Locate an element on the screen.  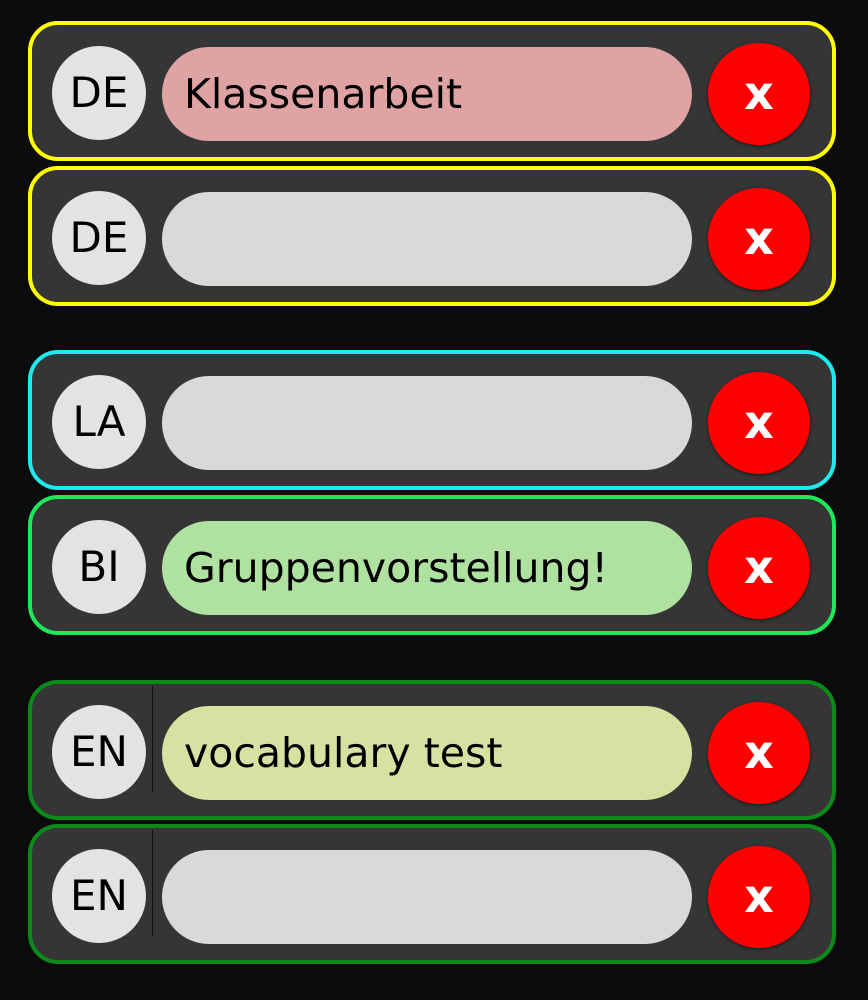
homework-row: BI x is located at coordinates (432, 565).